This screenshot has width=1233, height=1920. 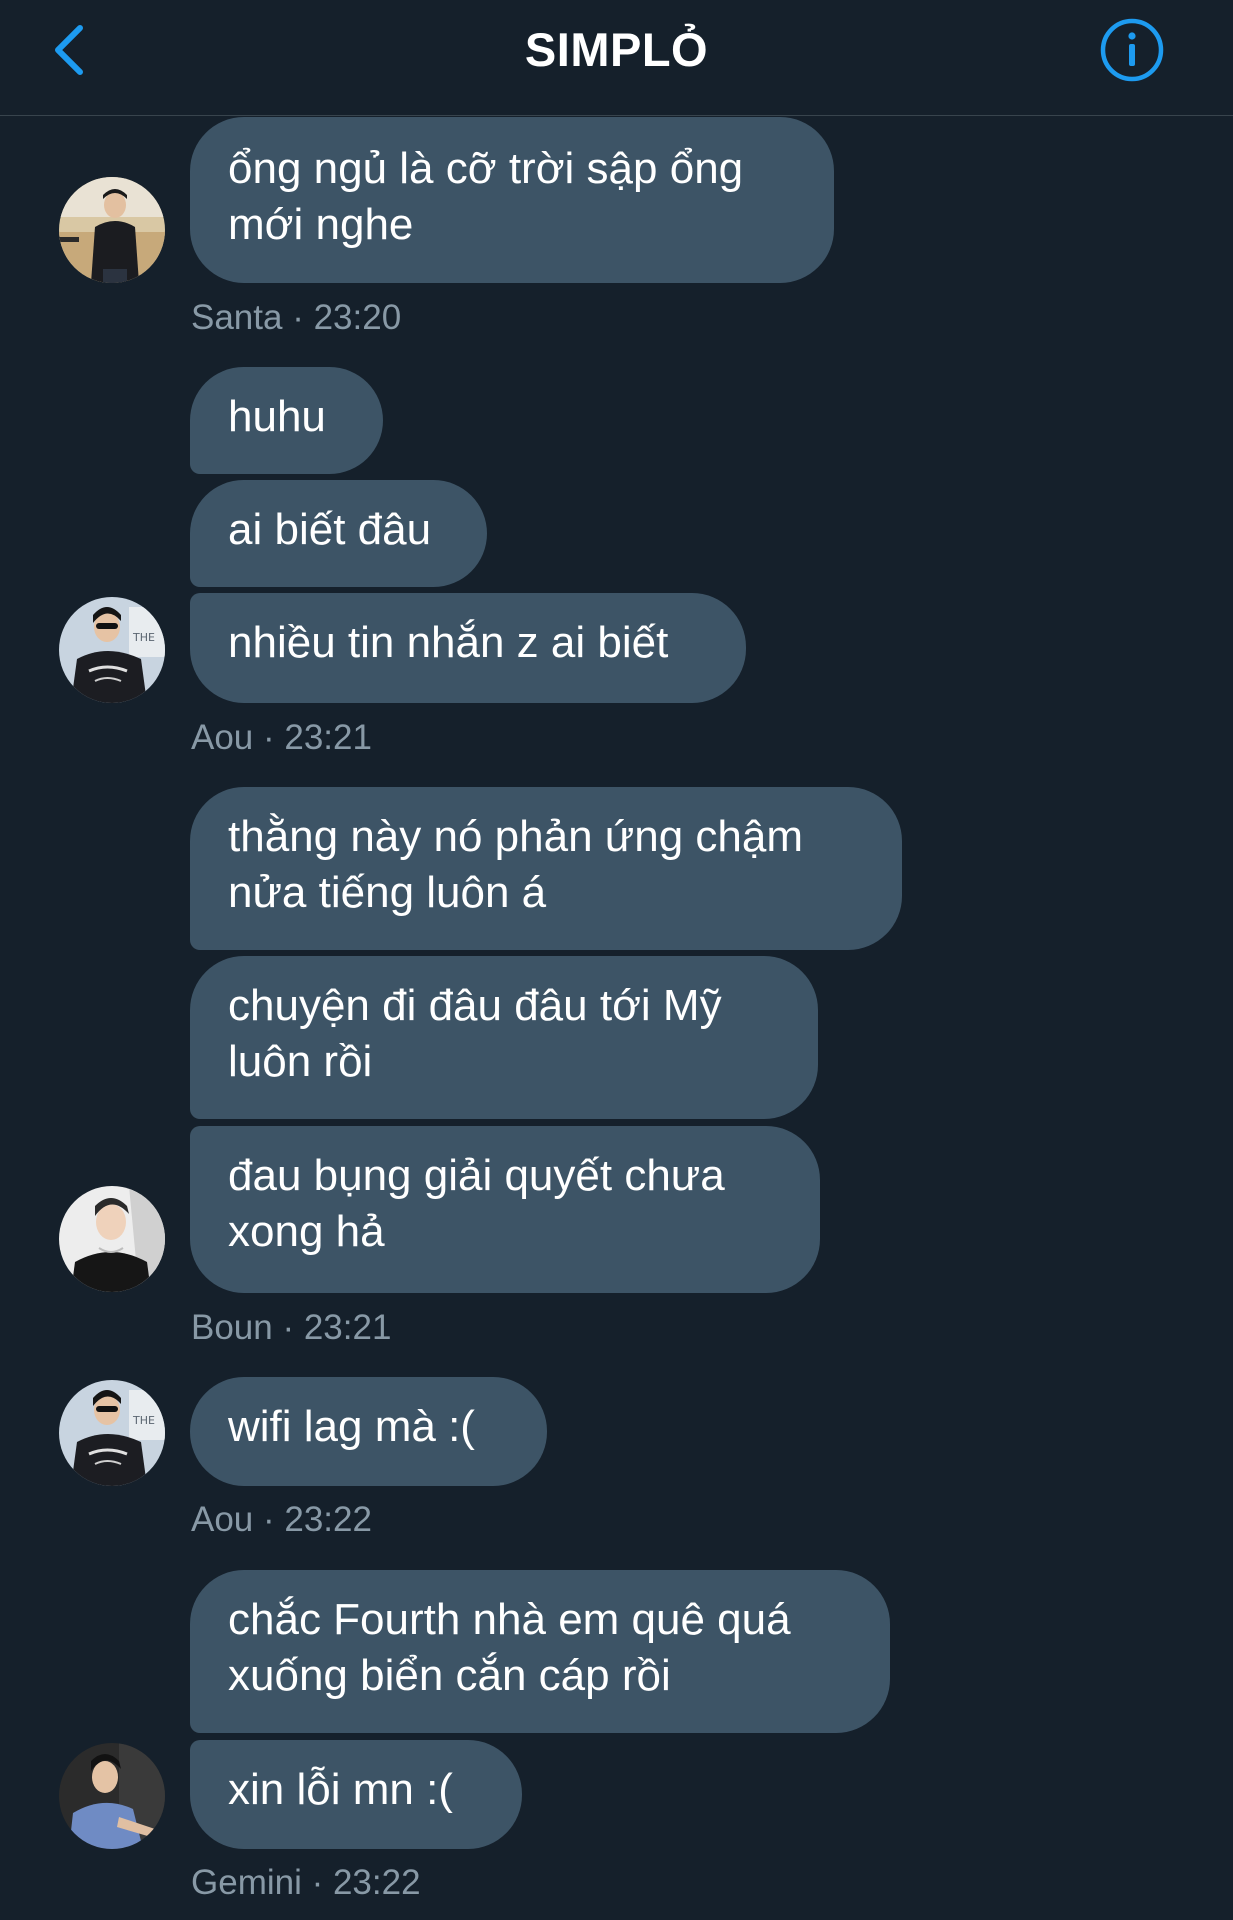 I want to click on avatar-santa, so click(x=112, y=230).